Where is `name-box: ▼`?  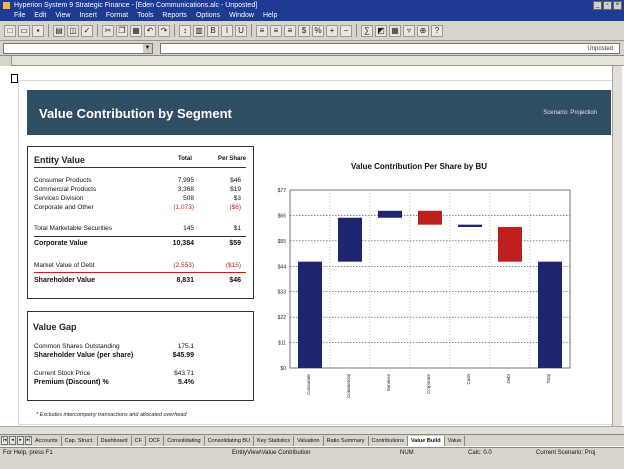
name-box: ▼ is located at coordinates (78, 48).